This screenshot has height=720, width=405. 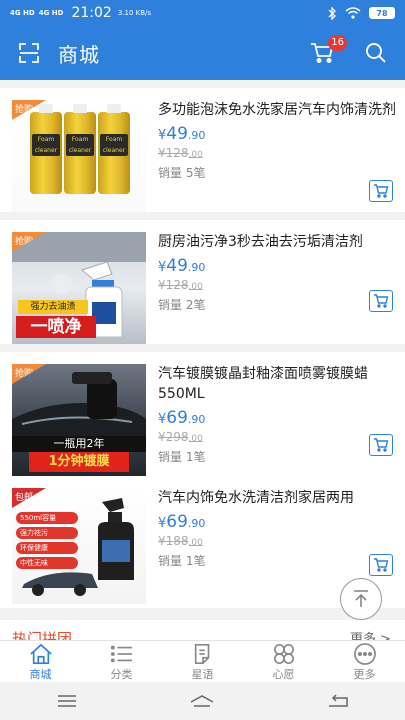 What do you see at coordinates (283, 674) in the screenshot?
I see `tab-label: 心愿` at bounding box center [283, 674].